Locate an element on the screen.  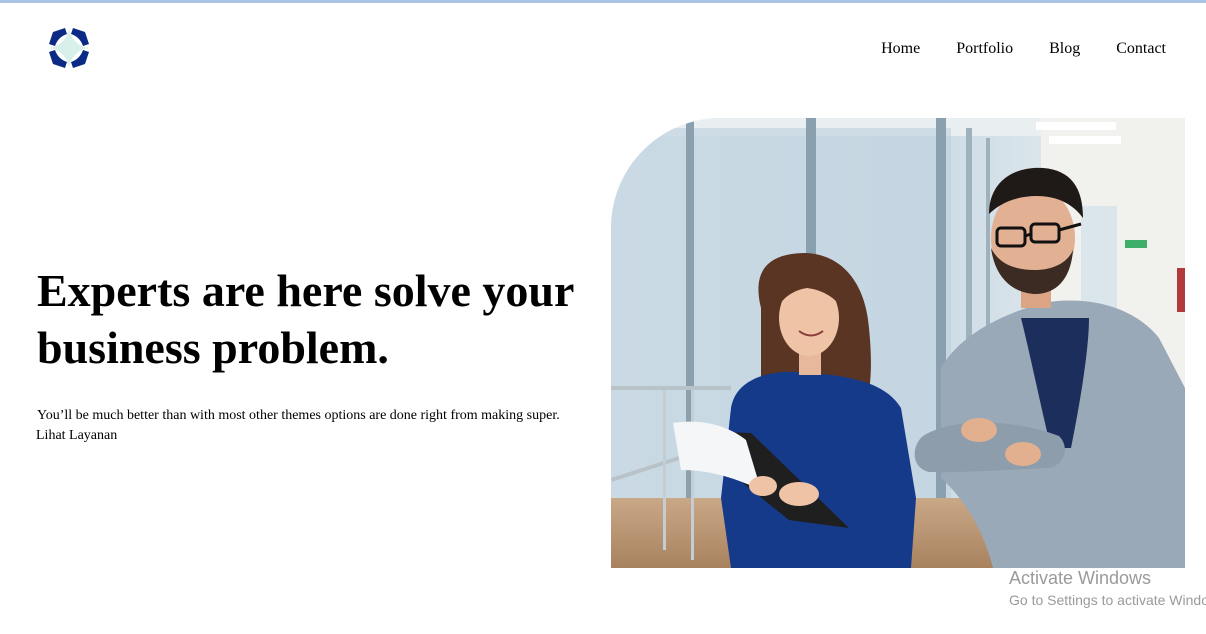
nav-portfolio: Portfolio is located at coordinates (984, 49).